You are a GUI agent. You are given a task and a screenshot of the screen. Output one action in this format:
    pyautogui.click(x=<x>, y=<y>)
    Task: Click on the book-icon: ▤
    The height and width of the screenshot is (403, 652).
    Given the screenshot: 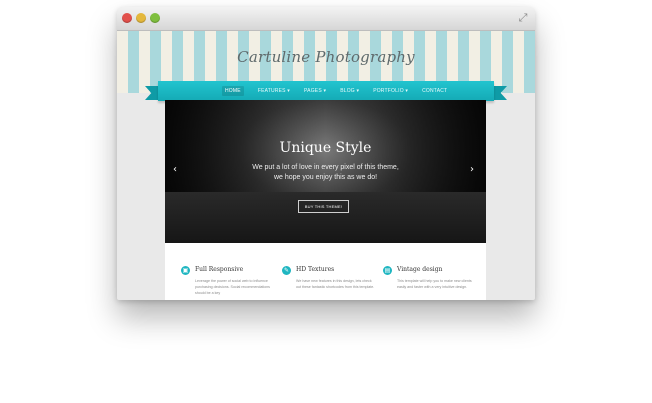 What is the action you would take?
    pyautogui.click(x=387, y=270)
    